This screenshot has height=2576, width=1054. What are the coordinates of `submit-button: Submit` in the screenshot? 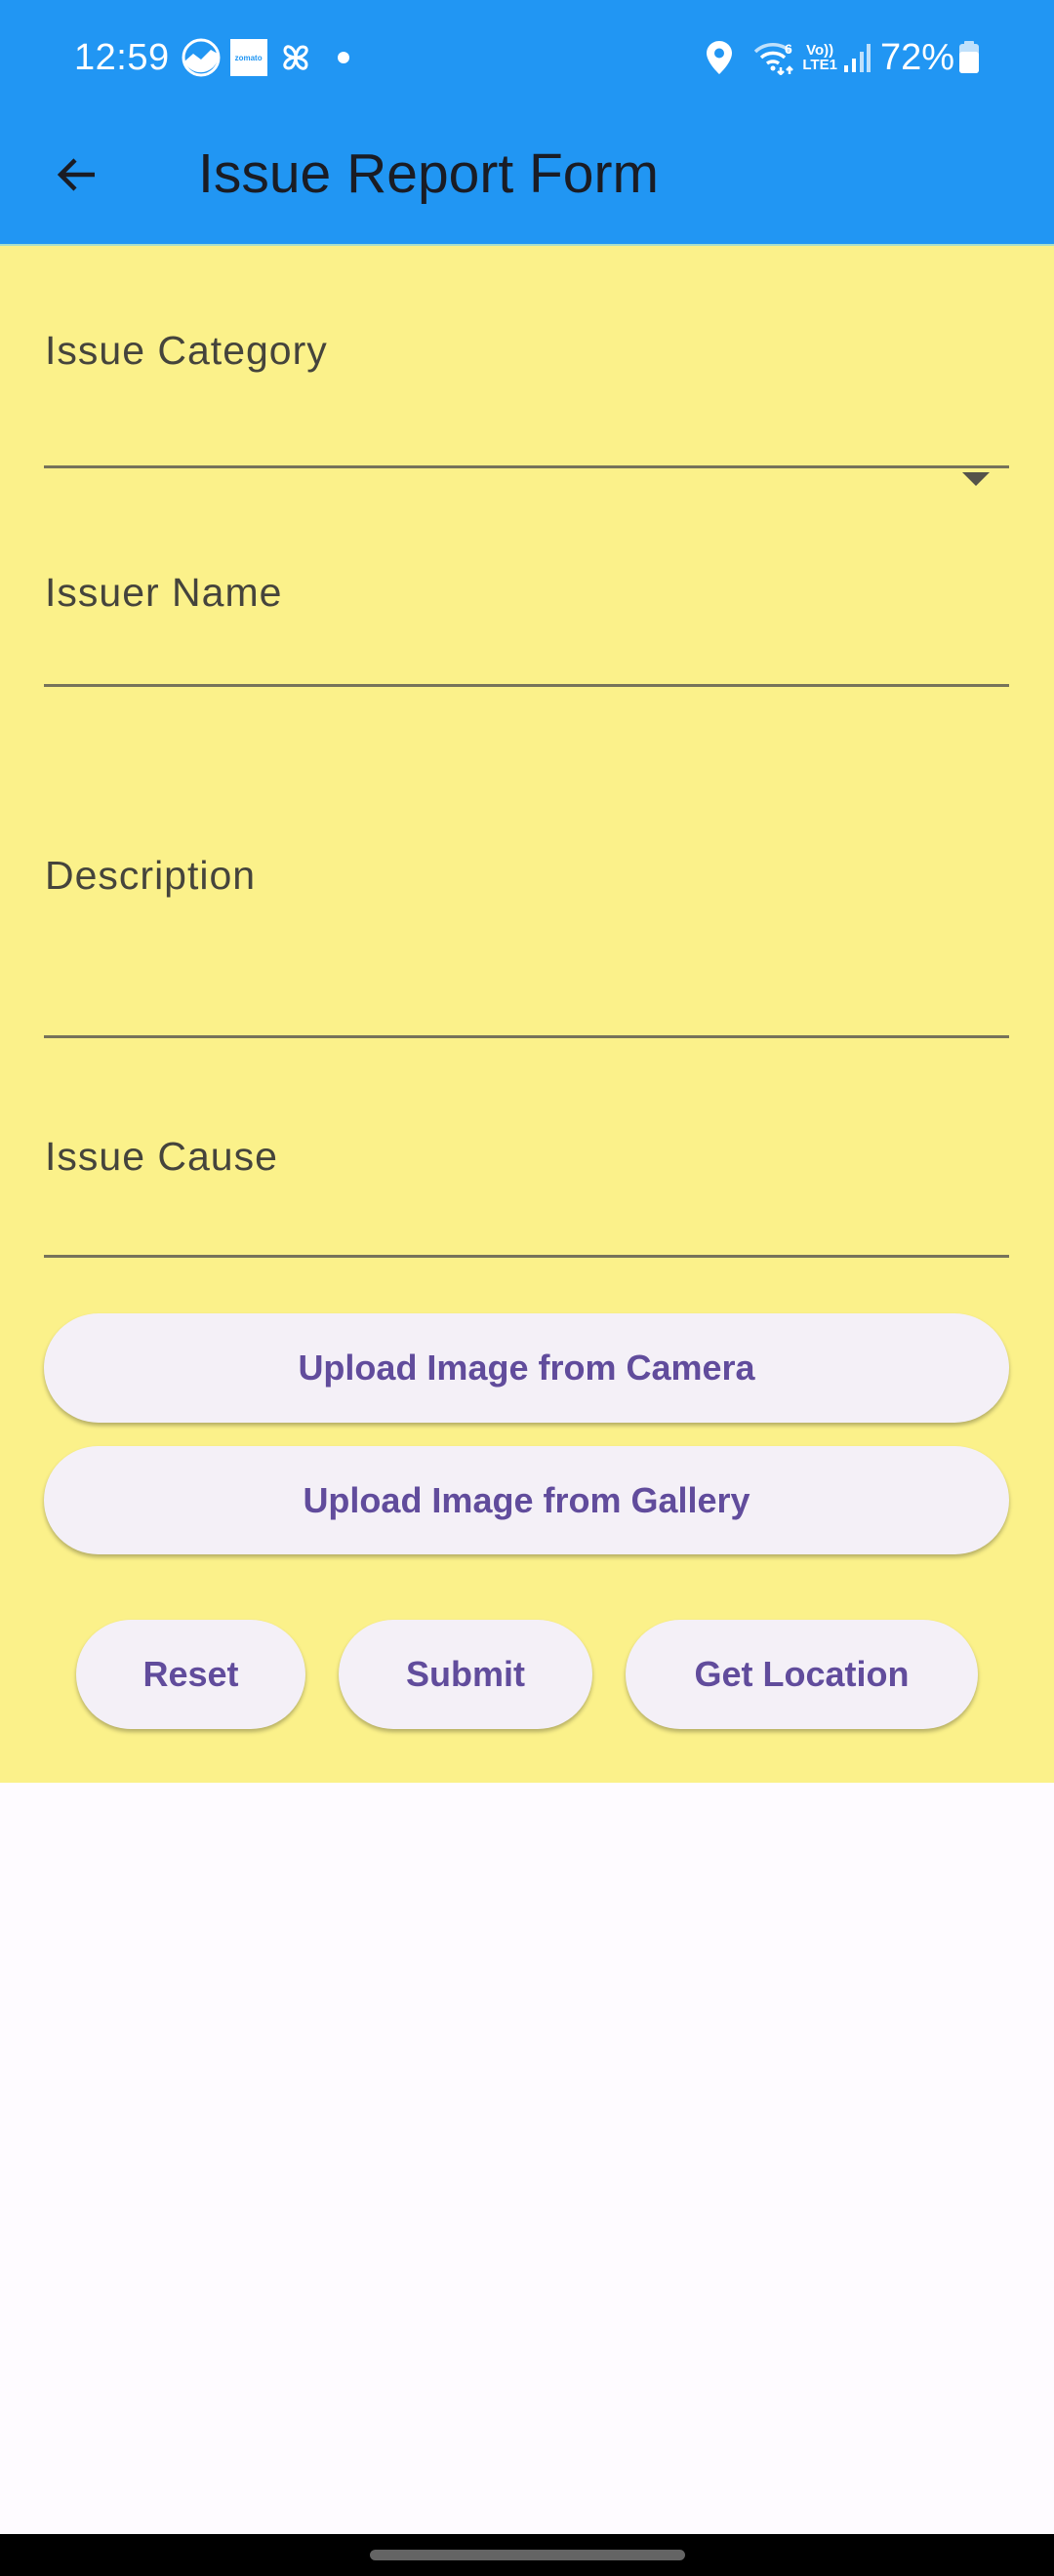 It's located at (466, 1674).